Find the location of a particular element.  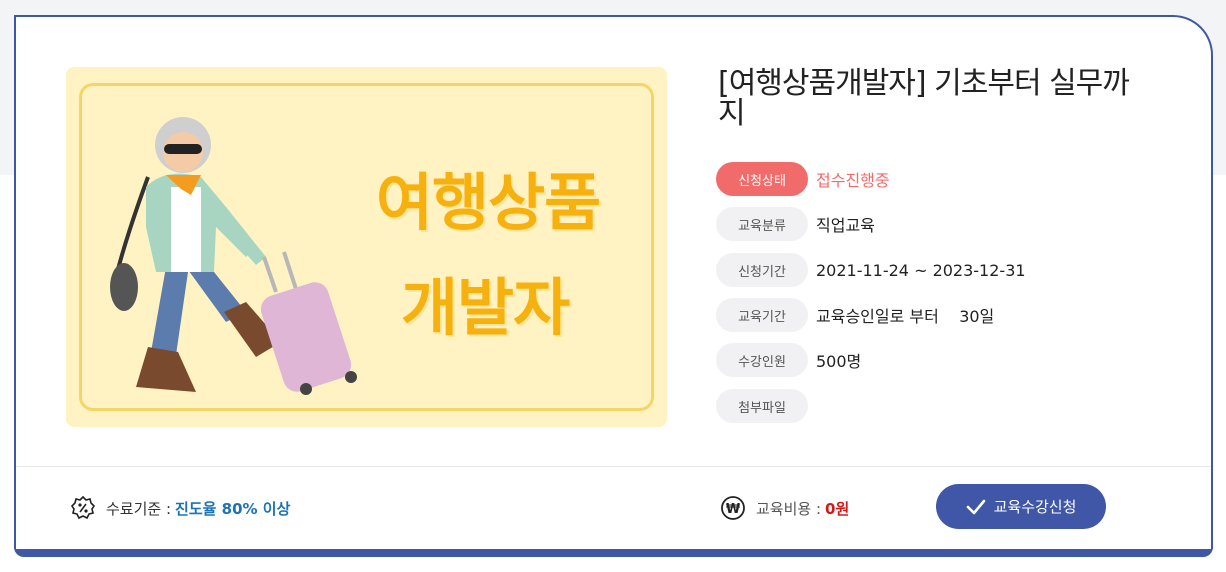

category-label: 교육분류 is located at coordinates (762, 224).